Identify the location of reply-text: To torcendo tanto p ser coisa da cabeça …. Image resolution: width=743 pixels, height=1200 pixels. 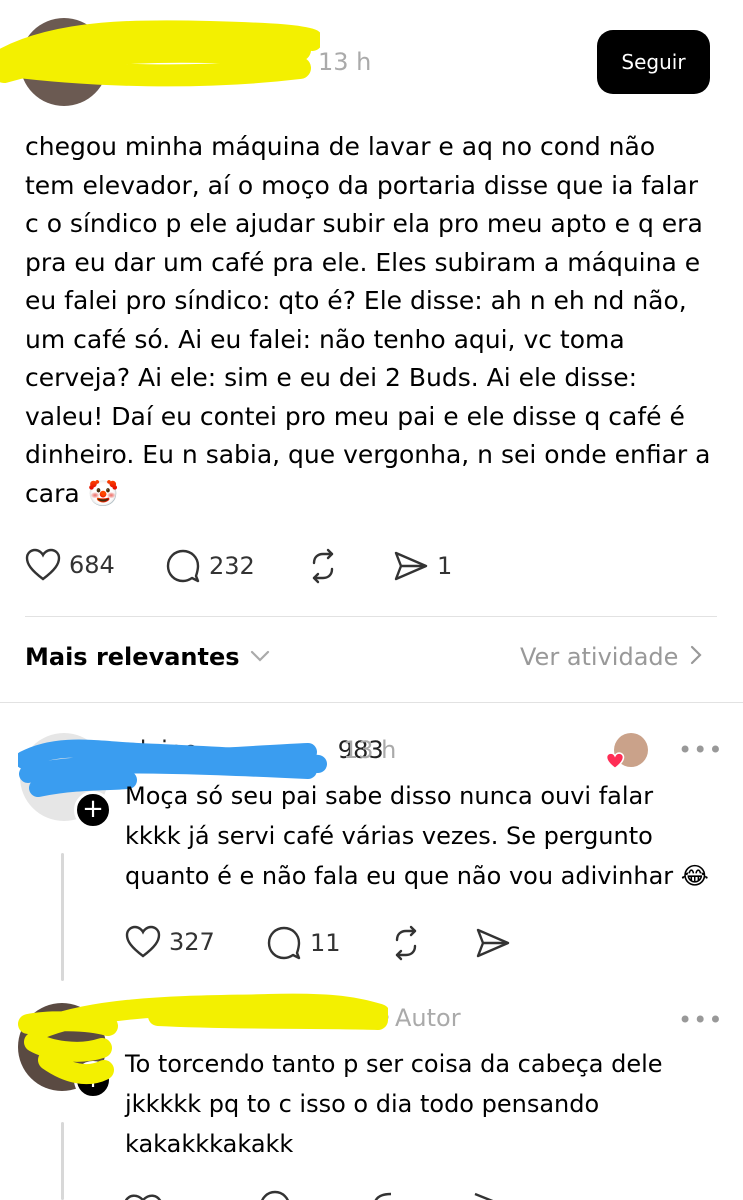
(394, 1104).